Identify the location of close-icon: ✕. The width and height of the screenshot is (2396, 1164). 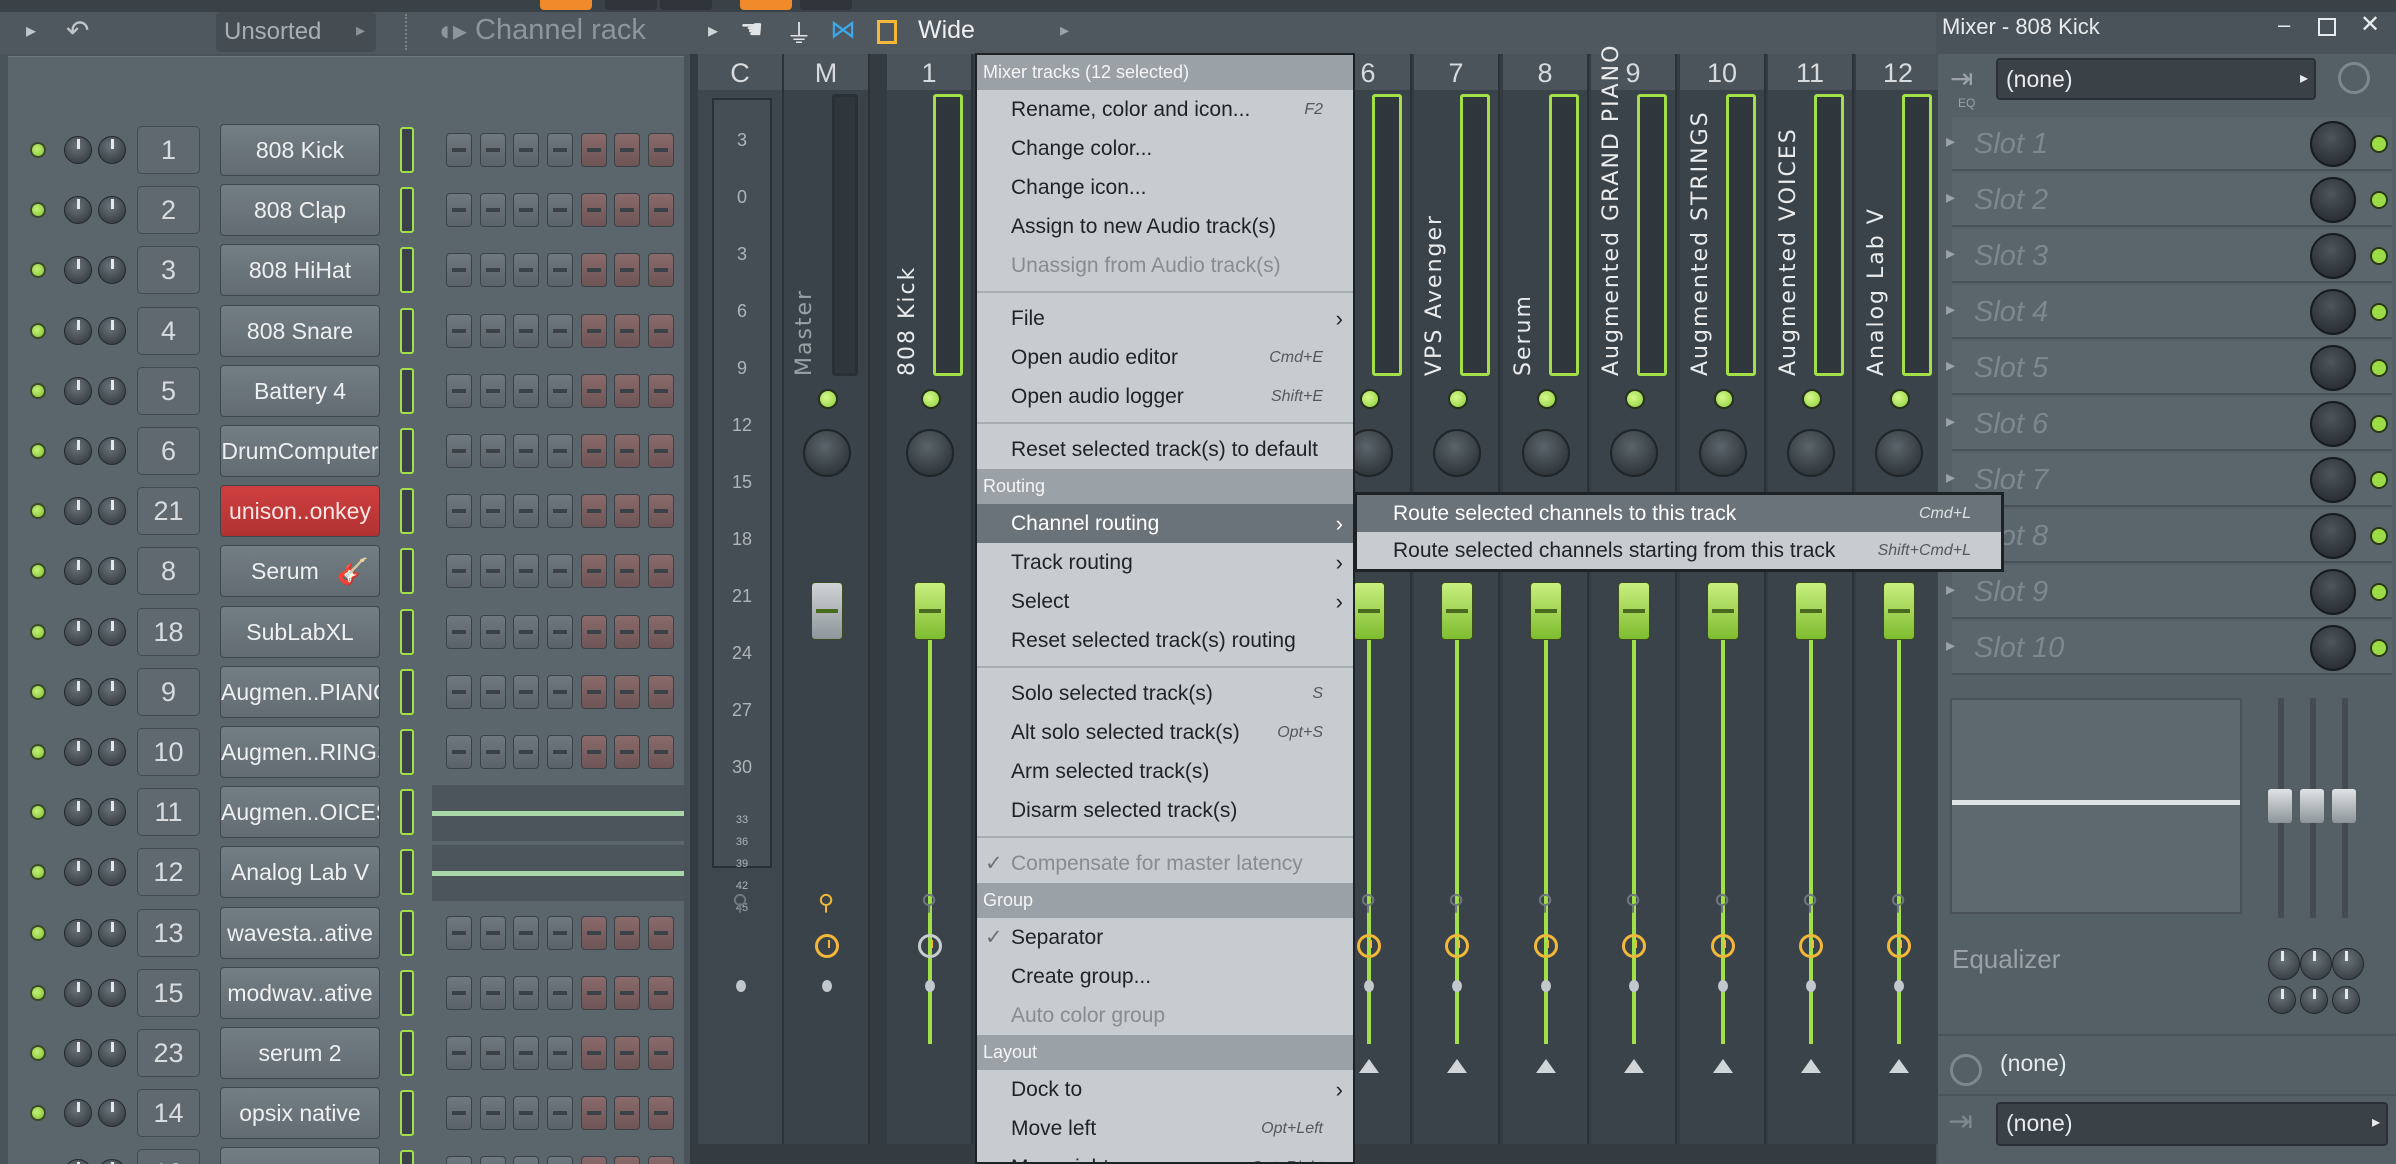
(2370, 24).